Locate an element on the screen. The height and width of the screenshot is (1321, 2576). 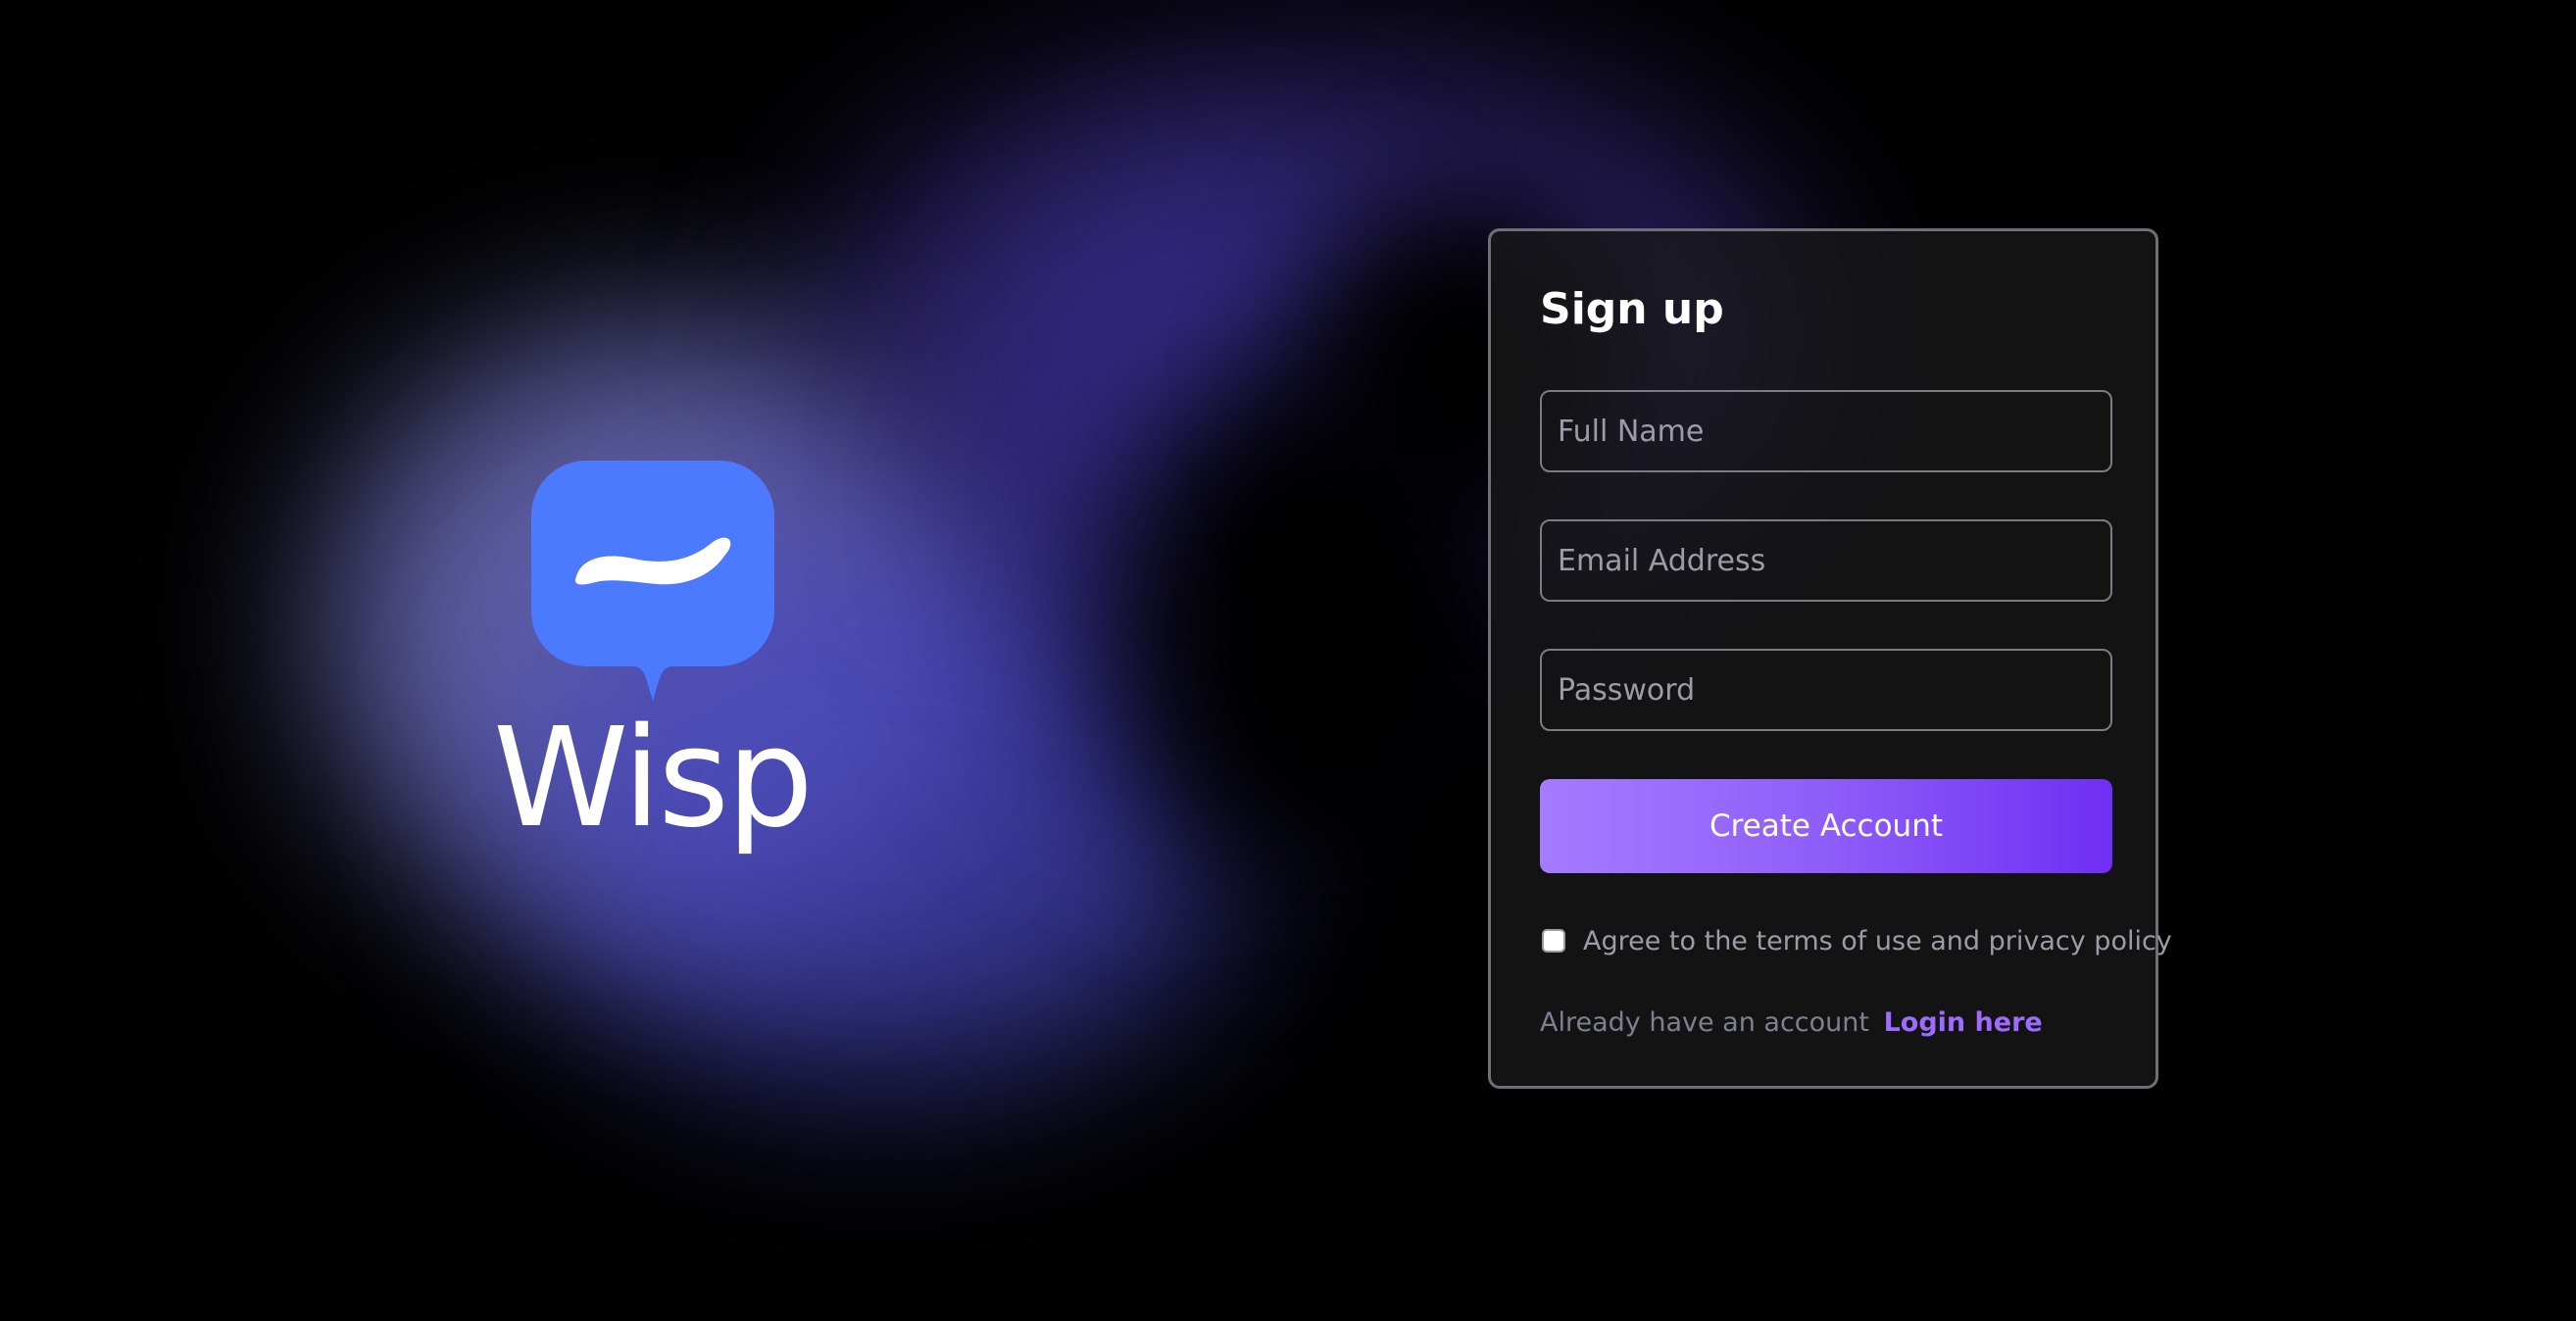
terms-checkbox is located at coordinates (1553, 941).